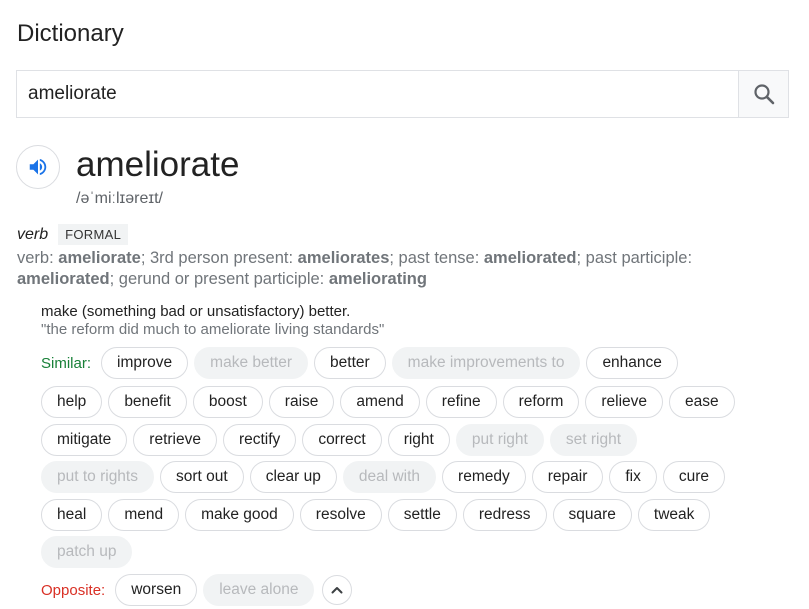 The height and width of the screenshot is (609, 809). What do you see at coordinates (259, 440) in the screenshot?
I see `synonym-chip: rectify` at bounding box center [259, 440].